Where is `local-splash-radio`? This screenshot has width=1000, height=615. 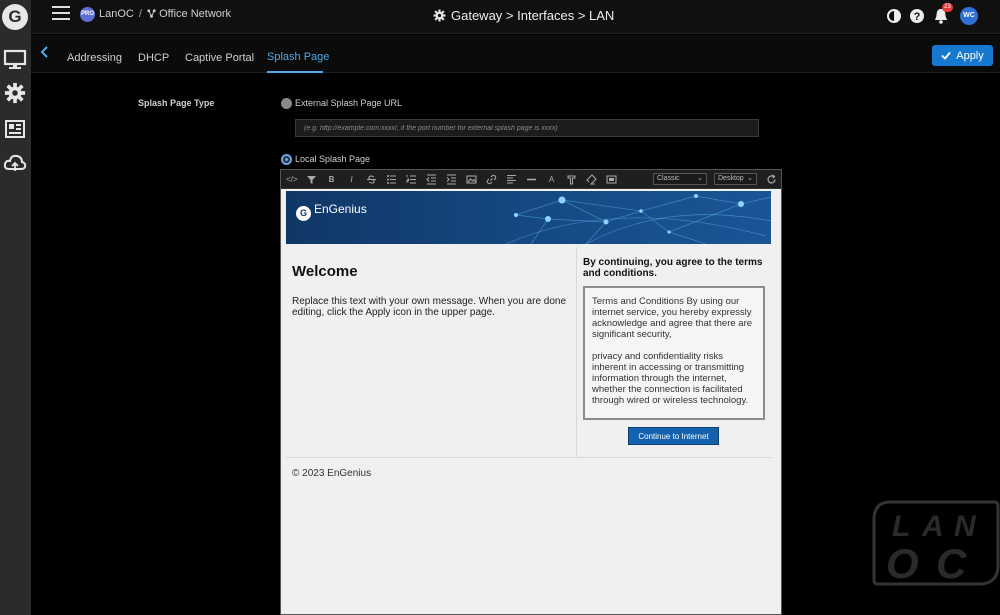
local-splash-radio is located at coordinates (286, 159).